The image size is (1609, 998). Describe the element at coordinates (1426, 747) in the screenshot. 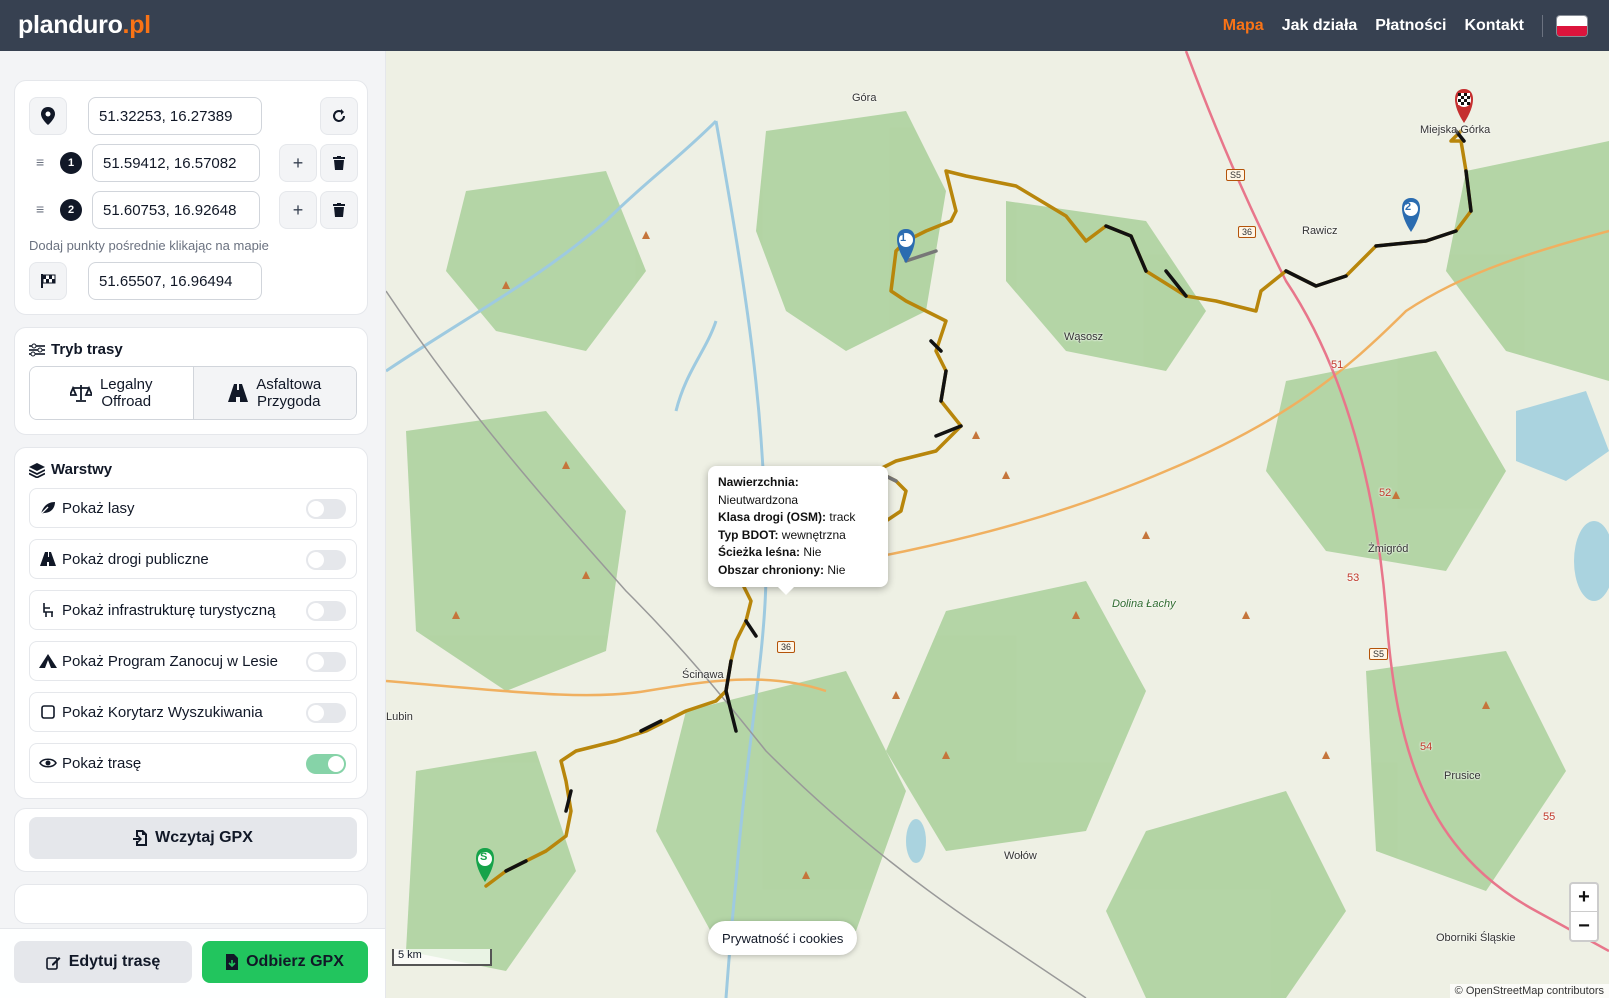

I see `road-number: 54` at that location.